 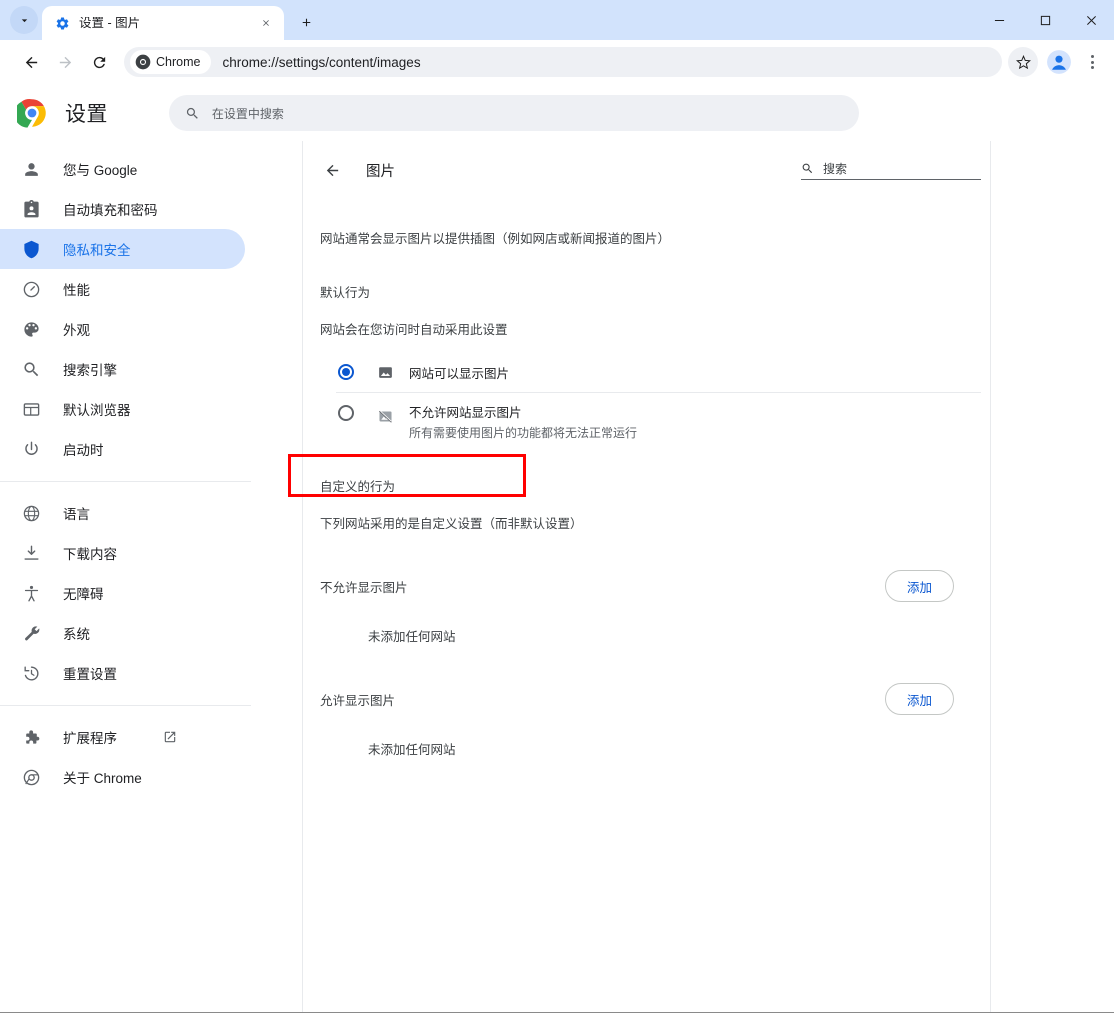 What do you see at coordinates (62, 23) in the screenshot?
I see `gear-icon` at bounding box center [62, 23].